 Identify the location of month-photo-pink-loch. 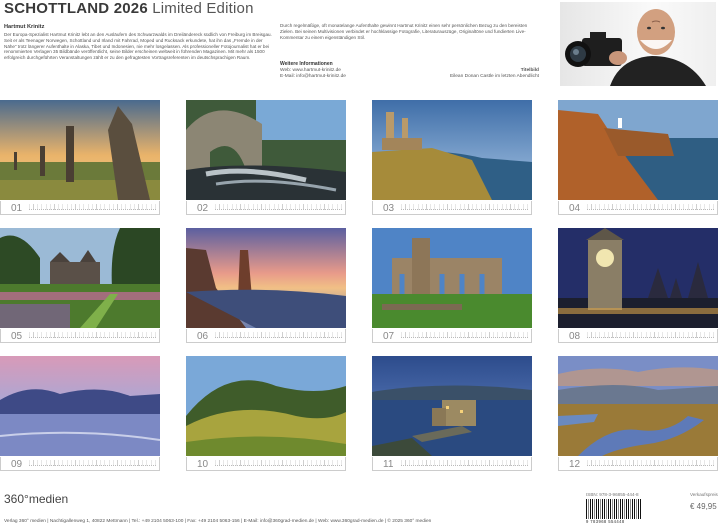
(80, 406).